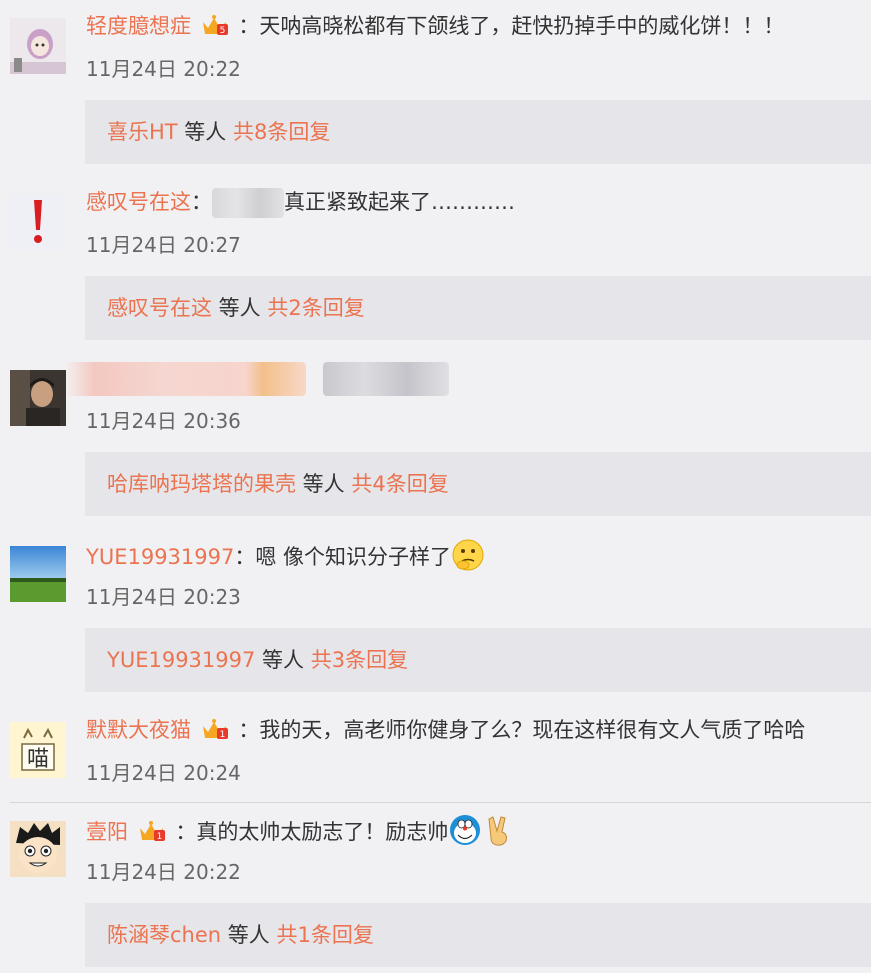  I want to click on reply-summary: 陈涵琴chen 等人 共1条回复, so click(478, 935).